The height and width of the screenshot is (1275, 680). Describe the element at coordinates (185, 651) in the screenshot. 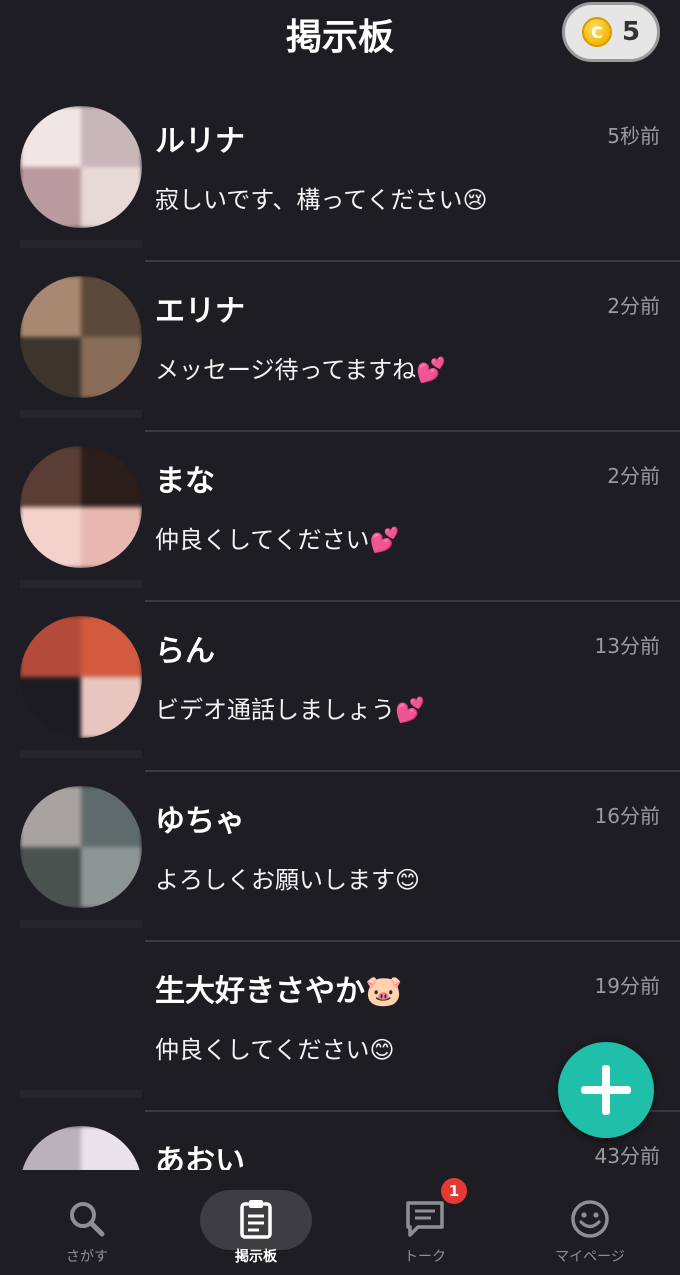

I see `post-author-name: らん` at that location.